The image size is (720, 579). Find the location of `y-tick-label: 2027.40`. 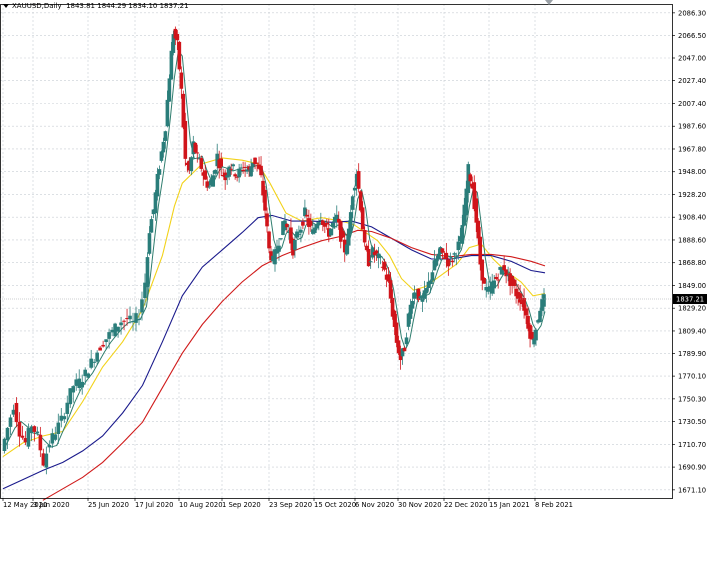

y-tick-label: 2027.40 is located at coordinates (692, 81).